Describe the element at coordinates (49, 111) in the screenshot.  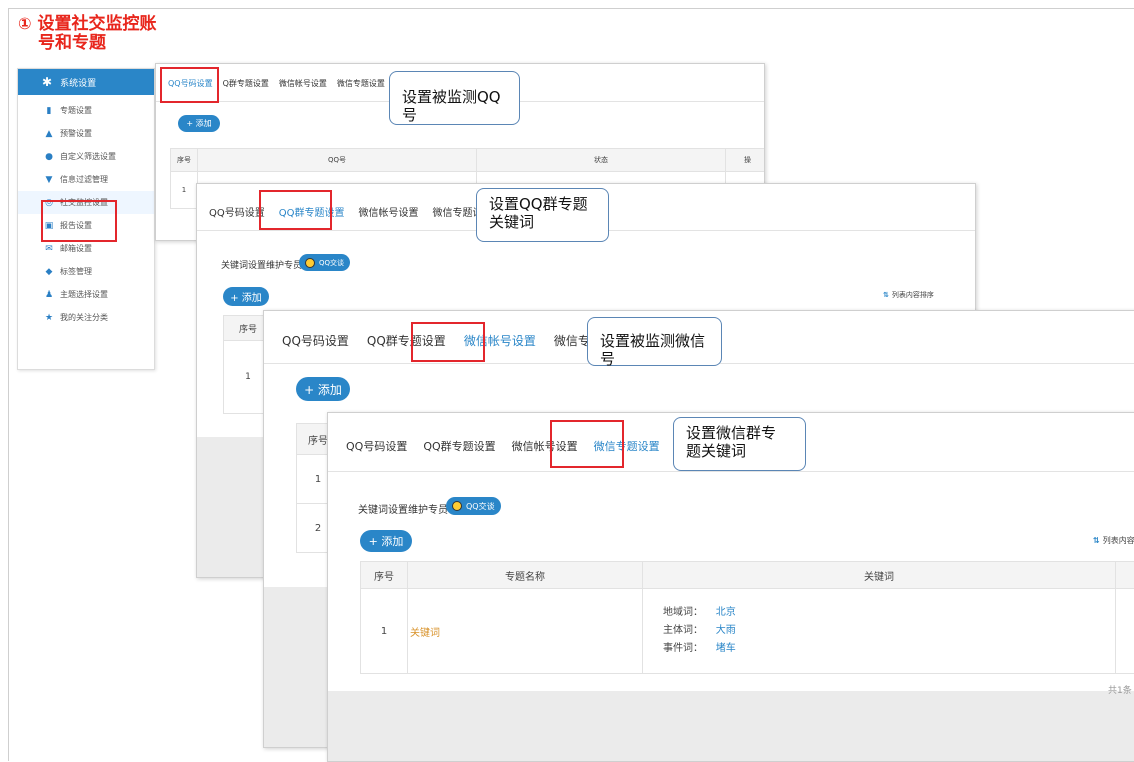
I see `bookmark-icon: ▮` at that location.